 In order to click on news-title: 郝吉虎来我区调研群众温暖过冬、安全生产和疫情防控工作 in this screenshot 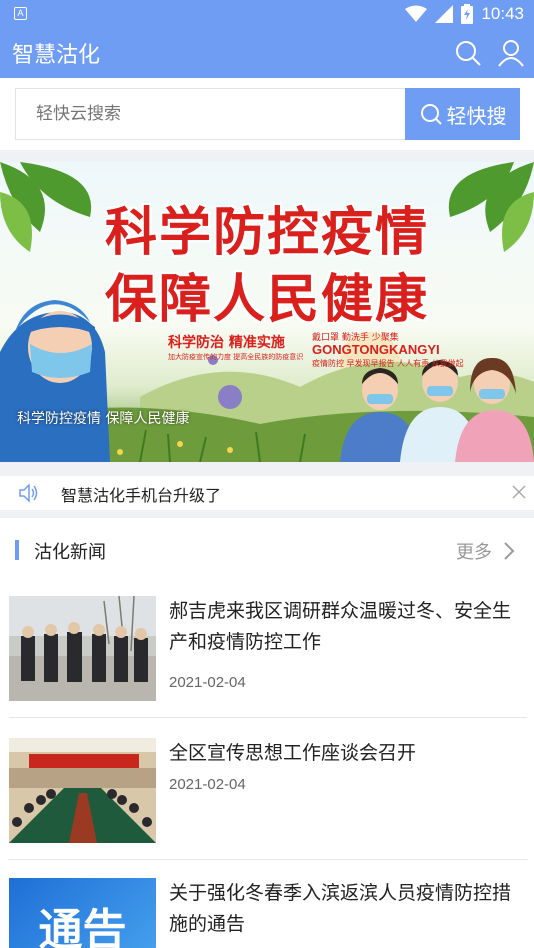, I will do `click(340, 626)`.